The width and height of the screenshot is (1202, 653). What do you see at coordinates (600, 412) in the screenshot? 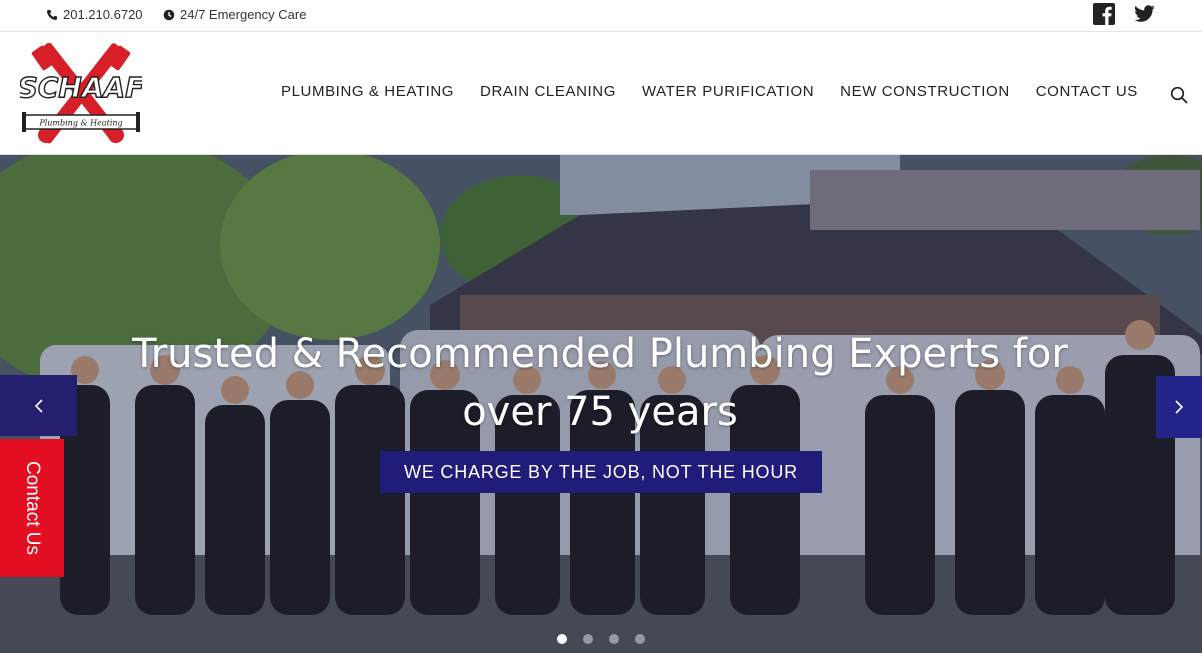
I see `hero-headline-line2: over 75 years` at bounding box center [600, 412].